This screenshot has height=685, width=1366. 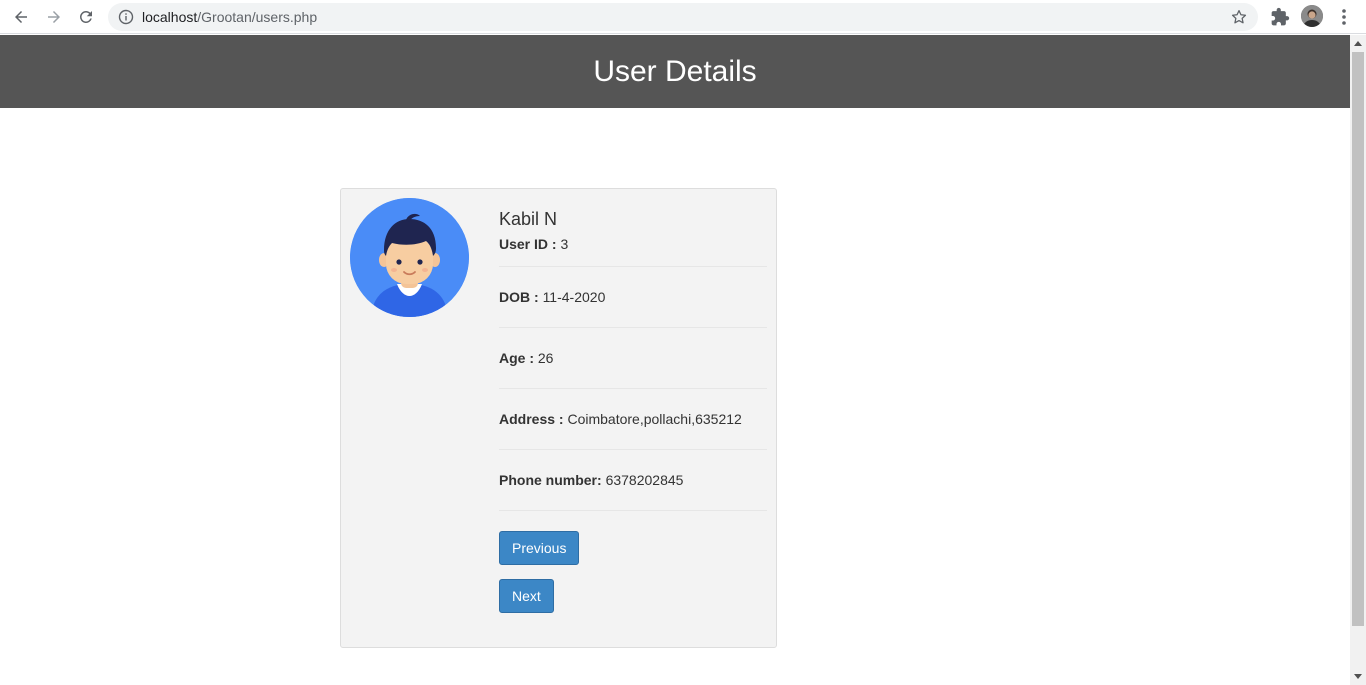 I want to click on age-label: Age :, so click(x=518, y=358).